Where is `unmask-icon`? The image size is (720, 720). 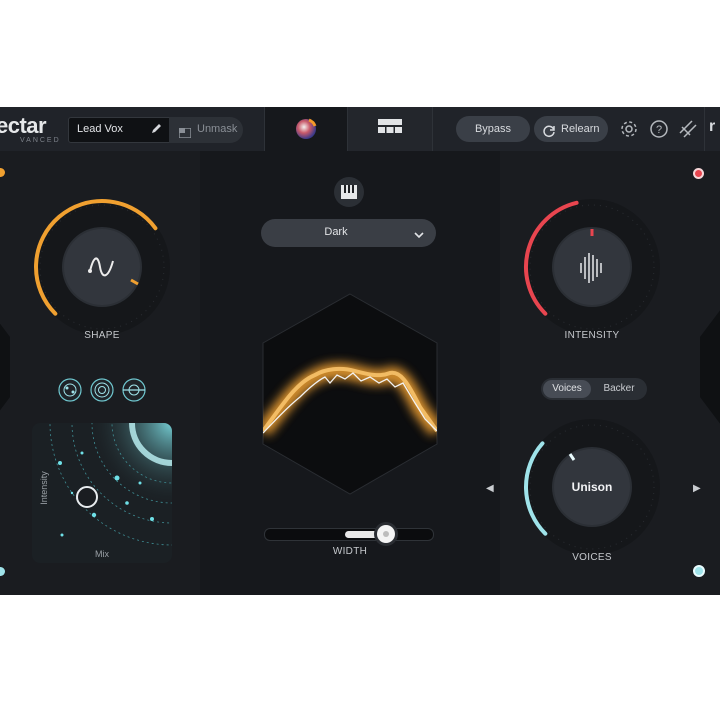
unmask-icon is located at coordinates (185, 134).